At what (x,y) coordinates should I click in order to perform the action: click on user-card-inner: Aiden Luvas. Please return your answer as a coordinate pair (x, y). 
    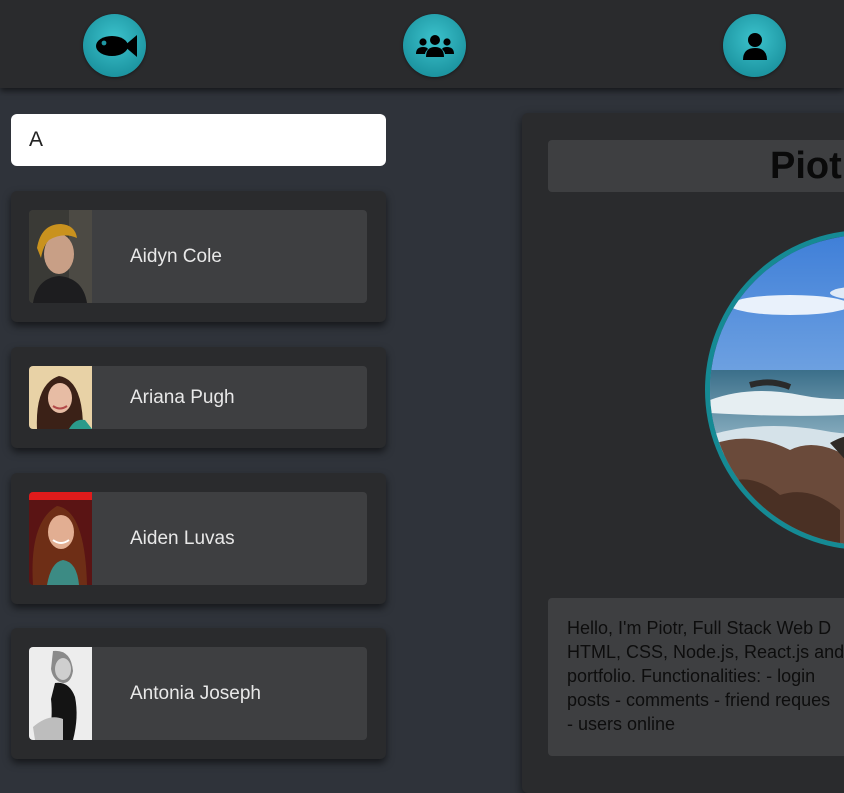
    Looking at the image, I should click on (198, 538).